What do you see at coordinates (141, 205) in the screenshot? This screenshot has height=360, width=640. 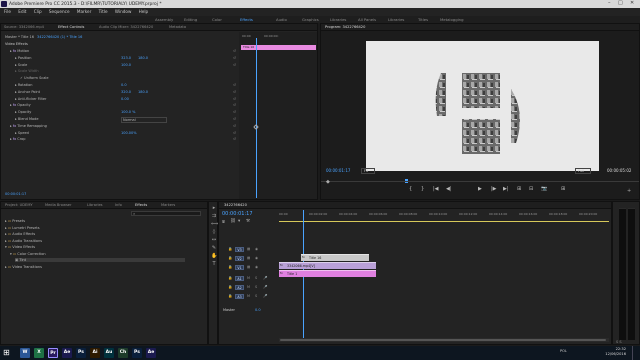 I see `tab-effects: Effects` at bounding box center [141, 205].